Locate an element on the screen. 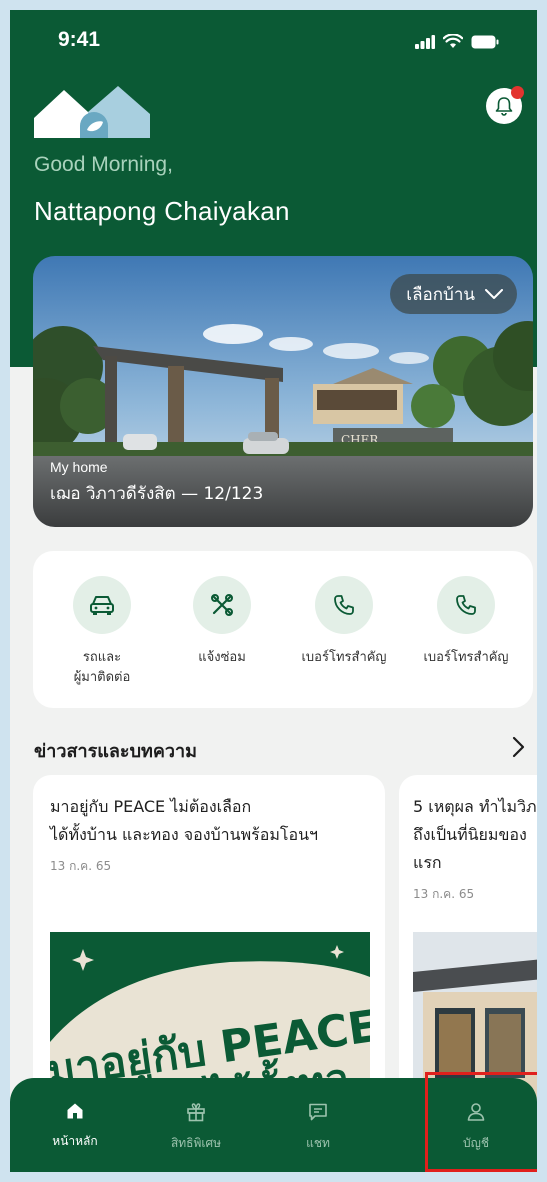 Image resolution: width=547 pixels, height=1182 pixels. news-title-line1: 5 เหตุผล ทำไมวิภาวดี is located at coordinates (475, 806).